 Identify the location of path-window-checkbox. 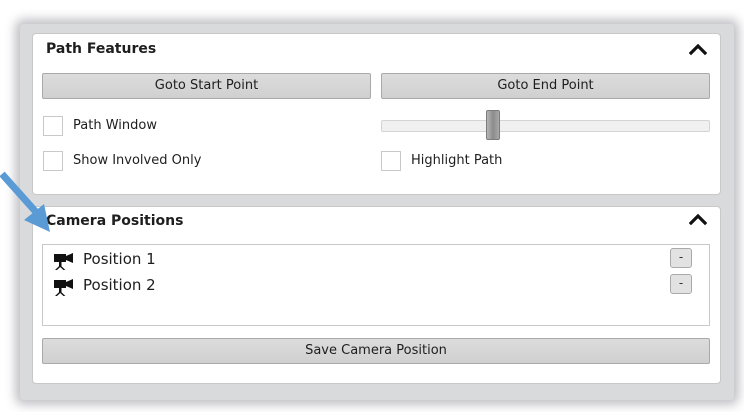
(53, 126).